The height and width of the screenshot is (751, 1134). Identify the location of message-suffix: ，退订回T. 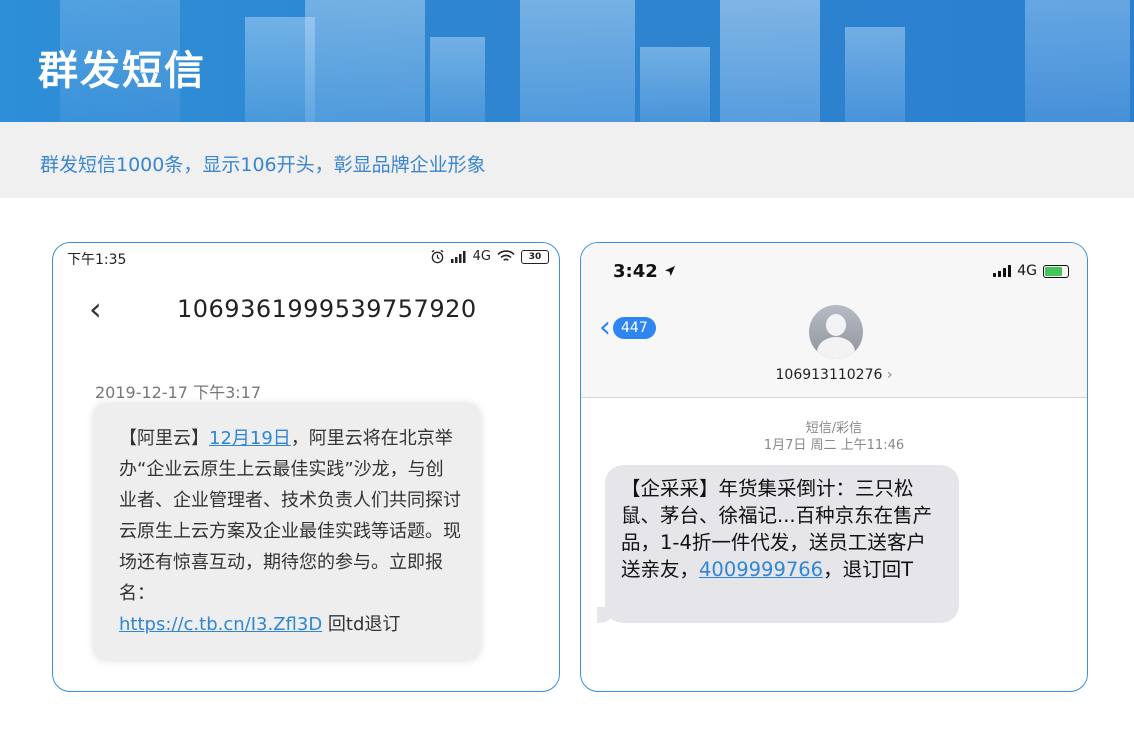
(868, 569).